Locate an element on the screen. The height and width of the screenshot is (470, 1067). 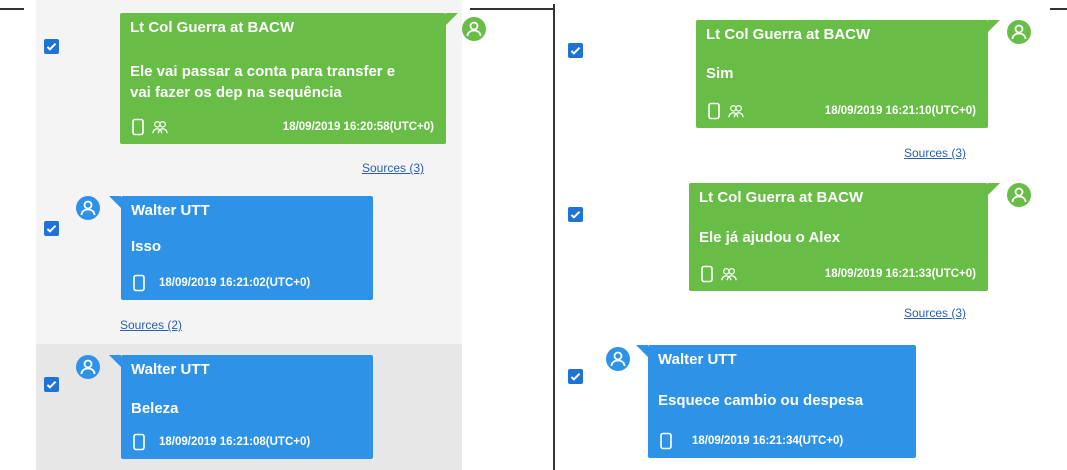
panel-separator is located at coordinates (554, 237).